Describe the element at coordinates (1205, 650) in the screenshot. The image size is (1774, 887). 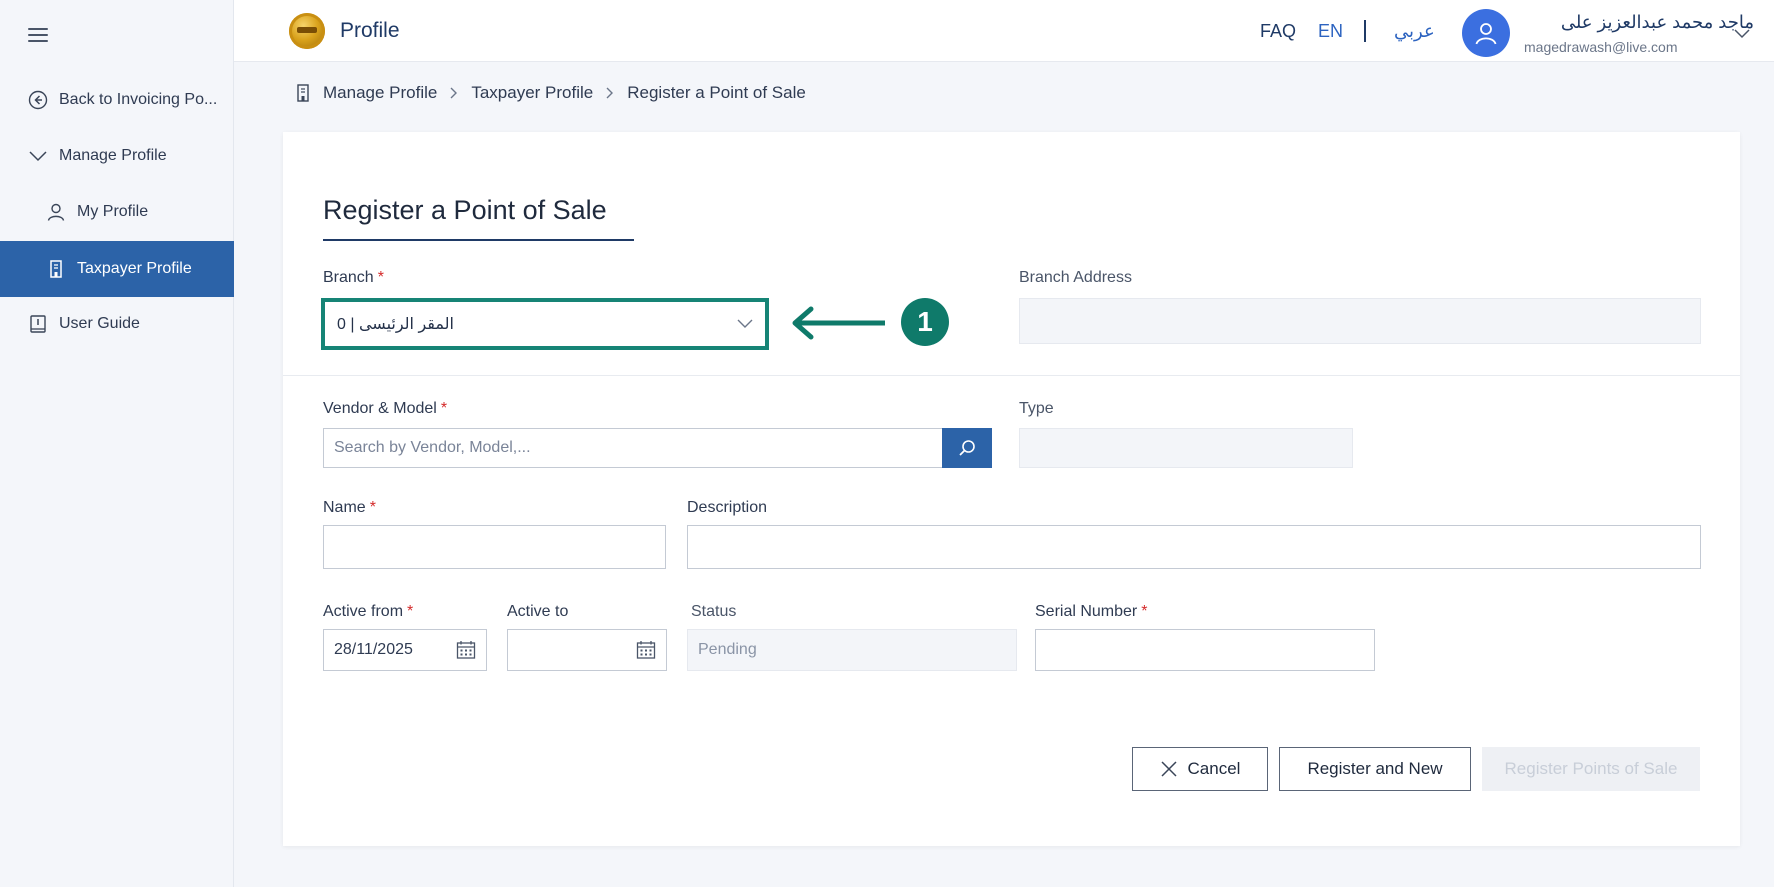
I see `serial-number-input` at that location.